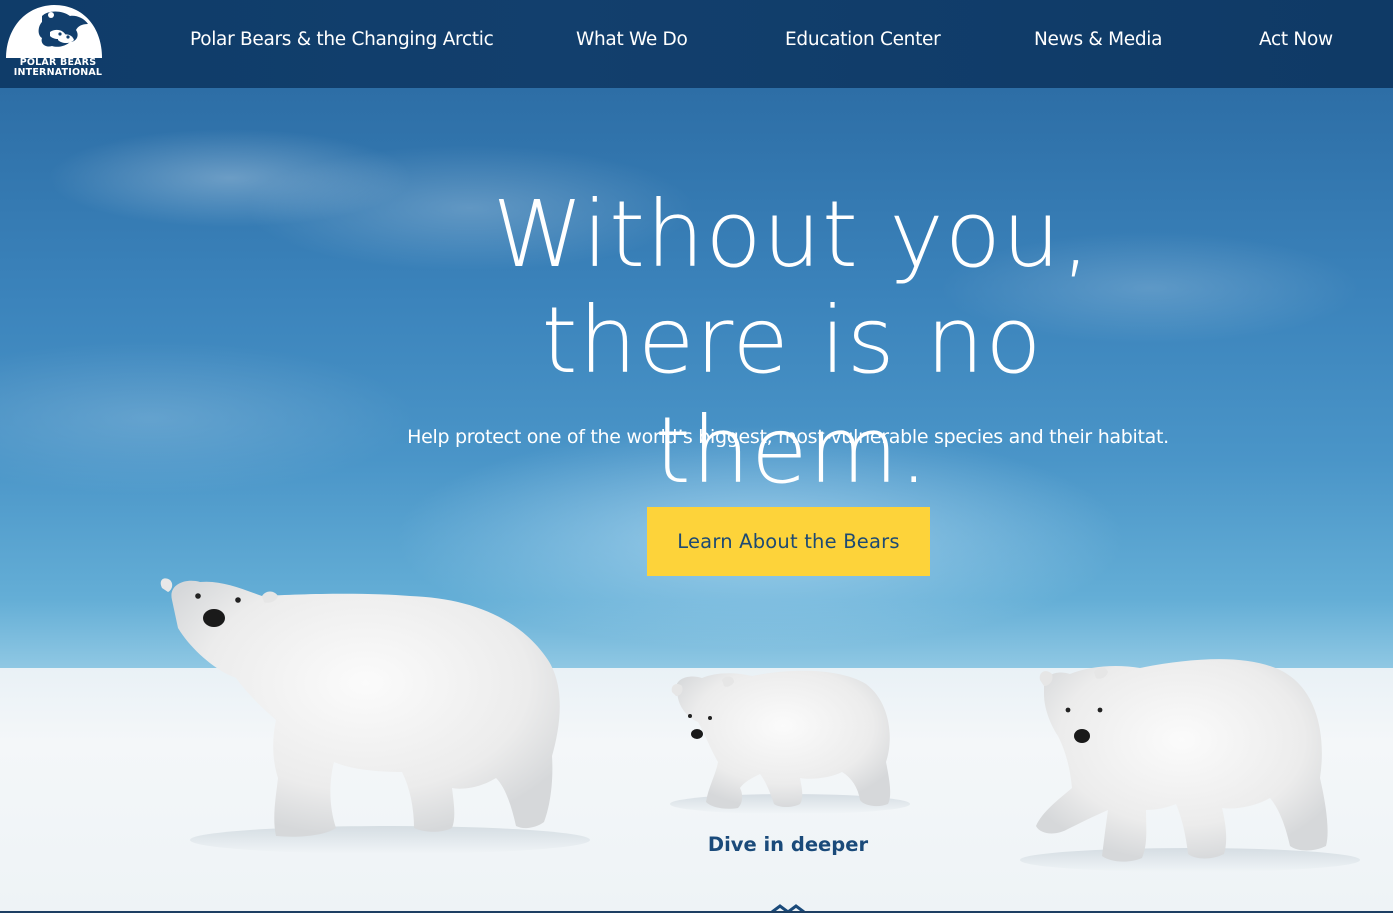 Image resolution: width=1393 pixels, height=913 pixels. What do you see at coordinates (863, 39) in the screenshot?
I see `nav-education-center: Education Center` at bounding box center [863, 39].